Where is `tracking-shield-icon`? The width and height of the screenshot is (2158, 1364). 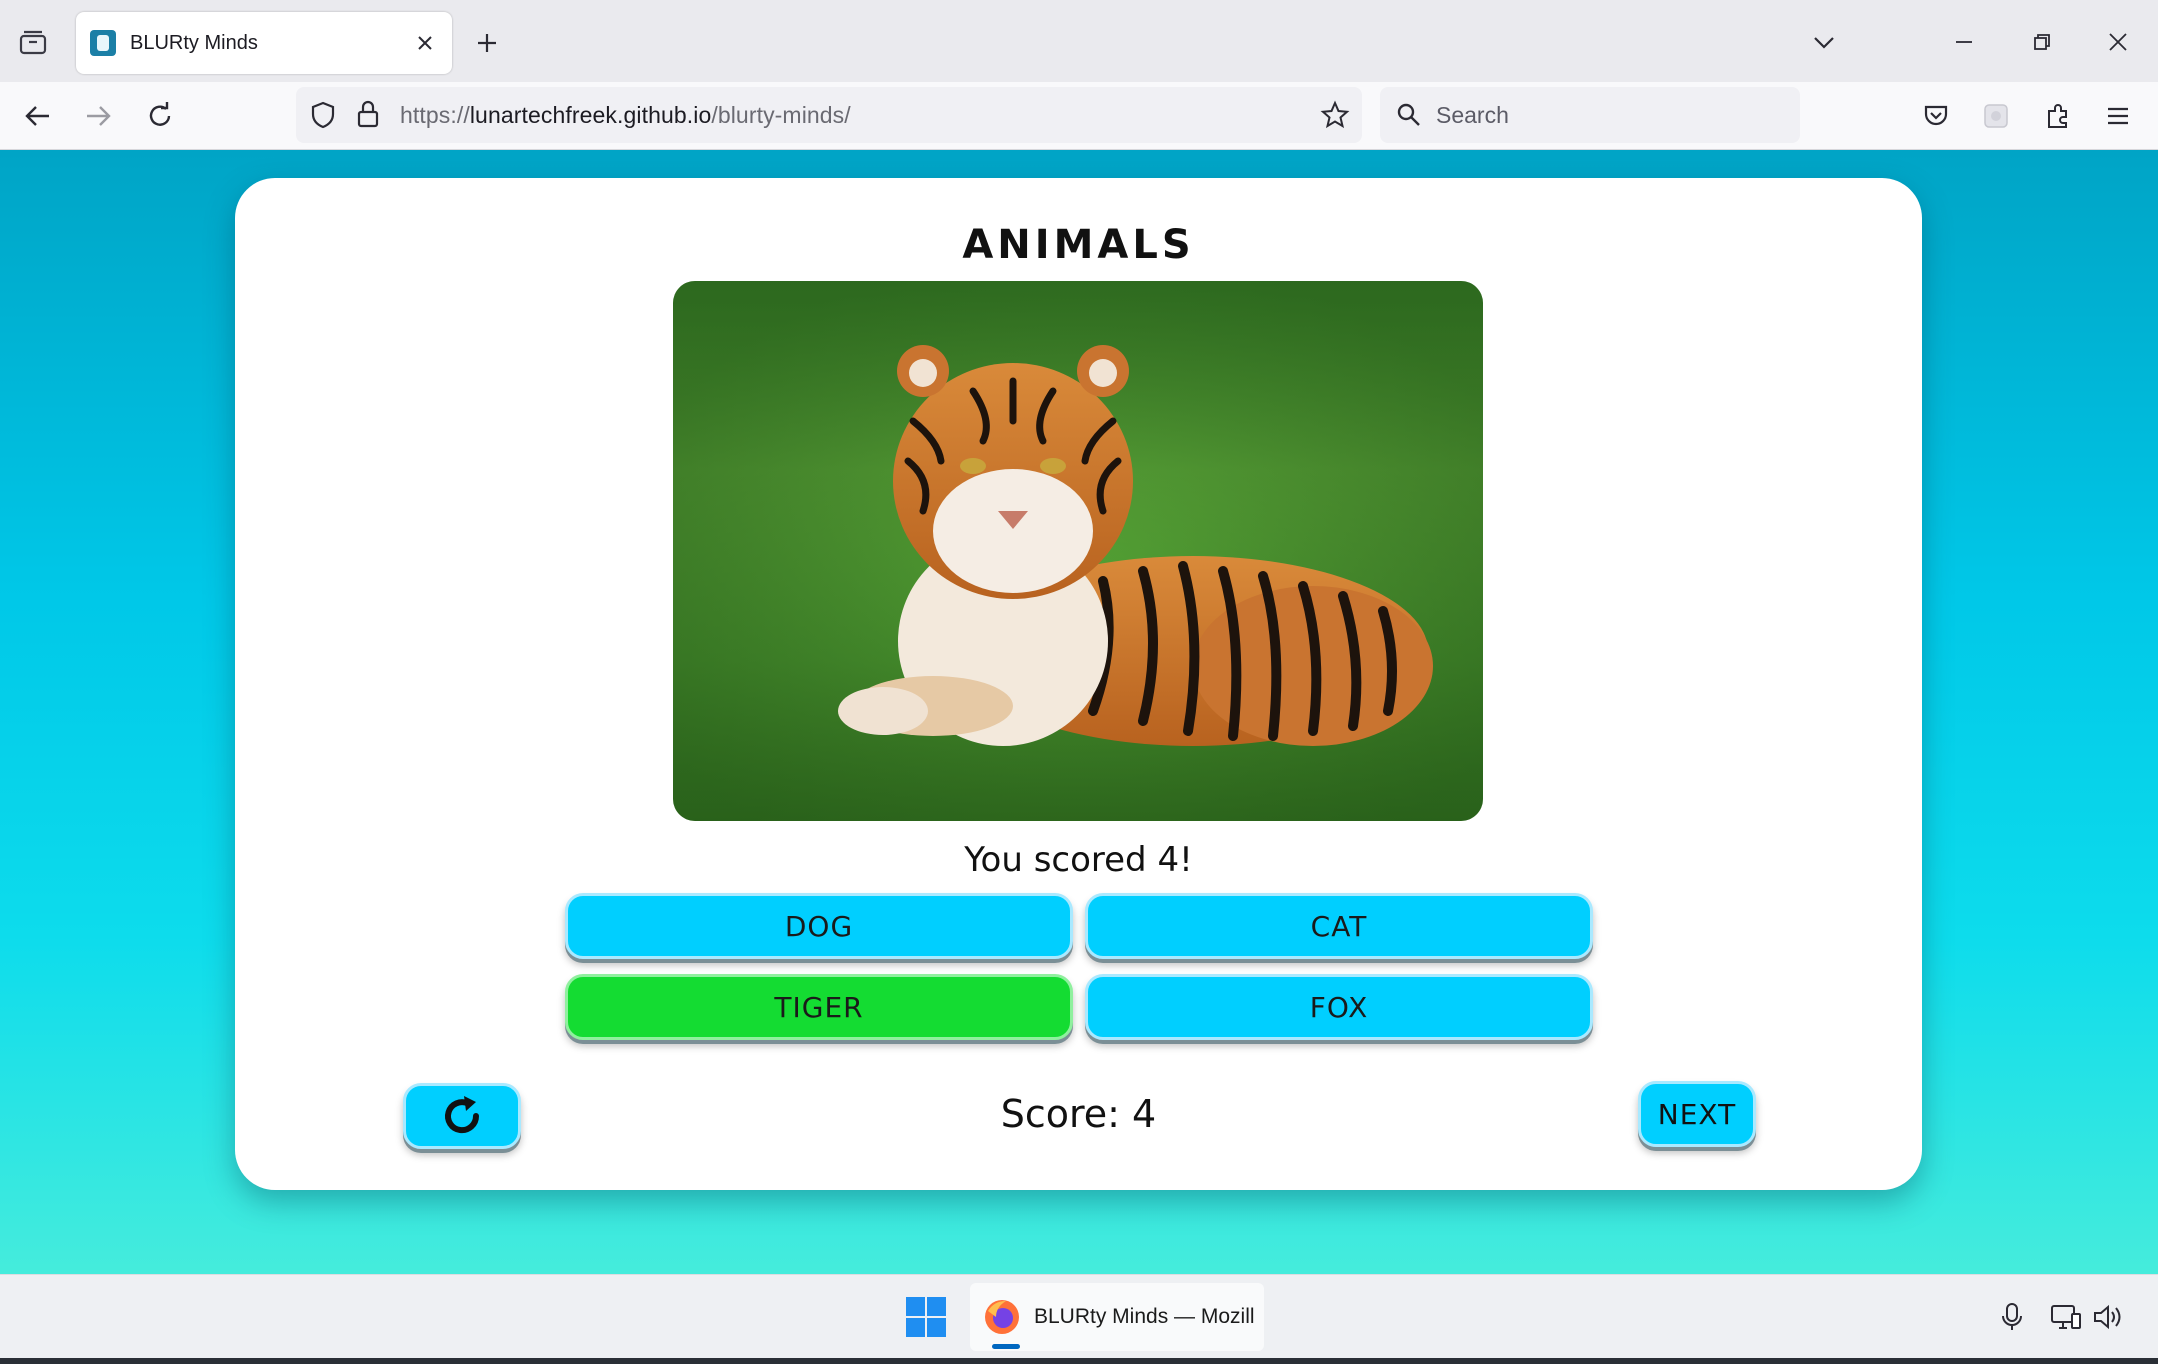 tracking-shield-icon is located at coordinates (323, 117).